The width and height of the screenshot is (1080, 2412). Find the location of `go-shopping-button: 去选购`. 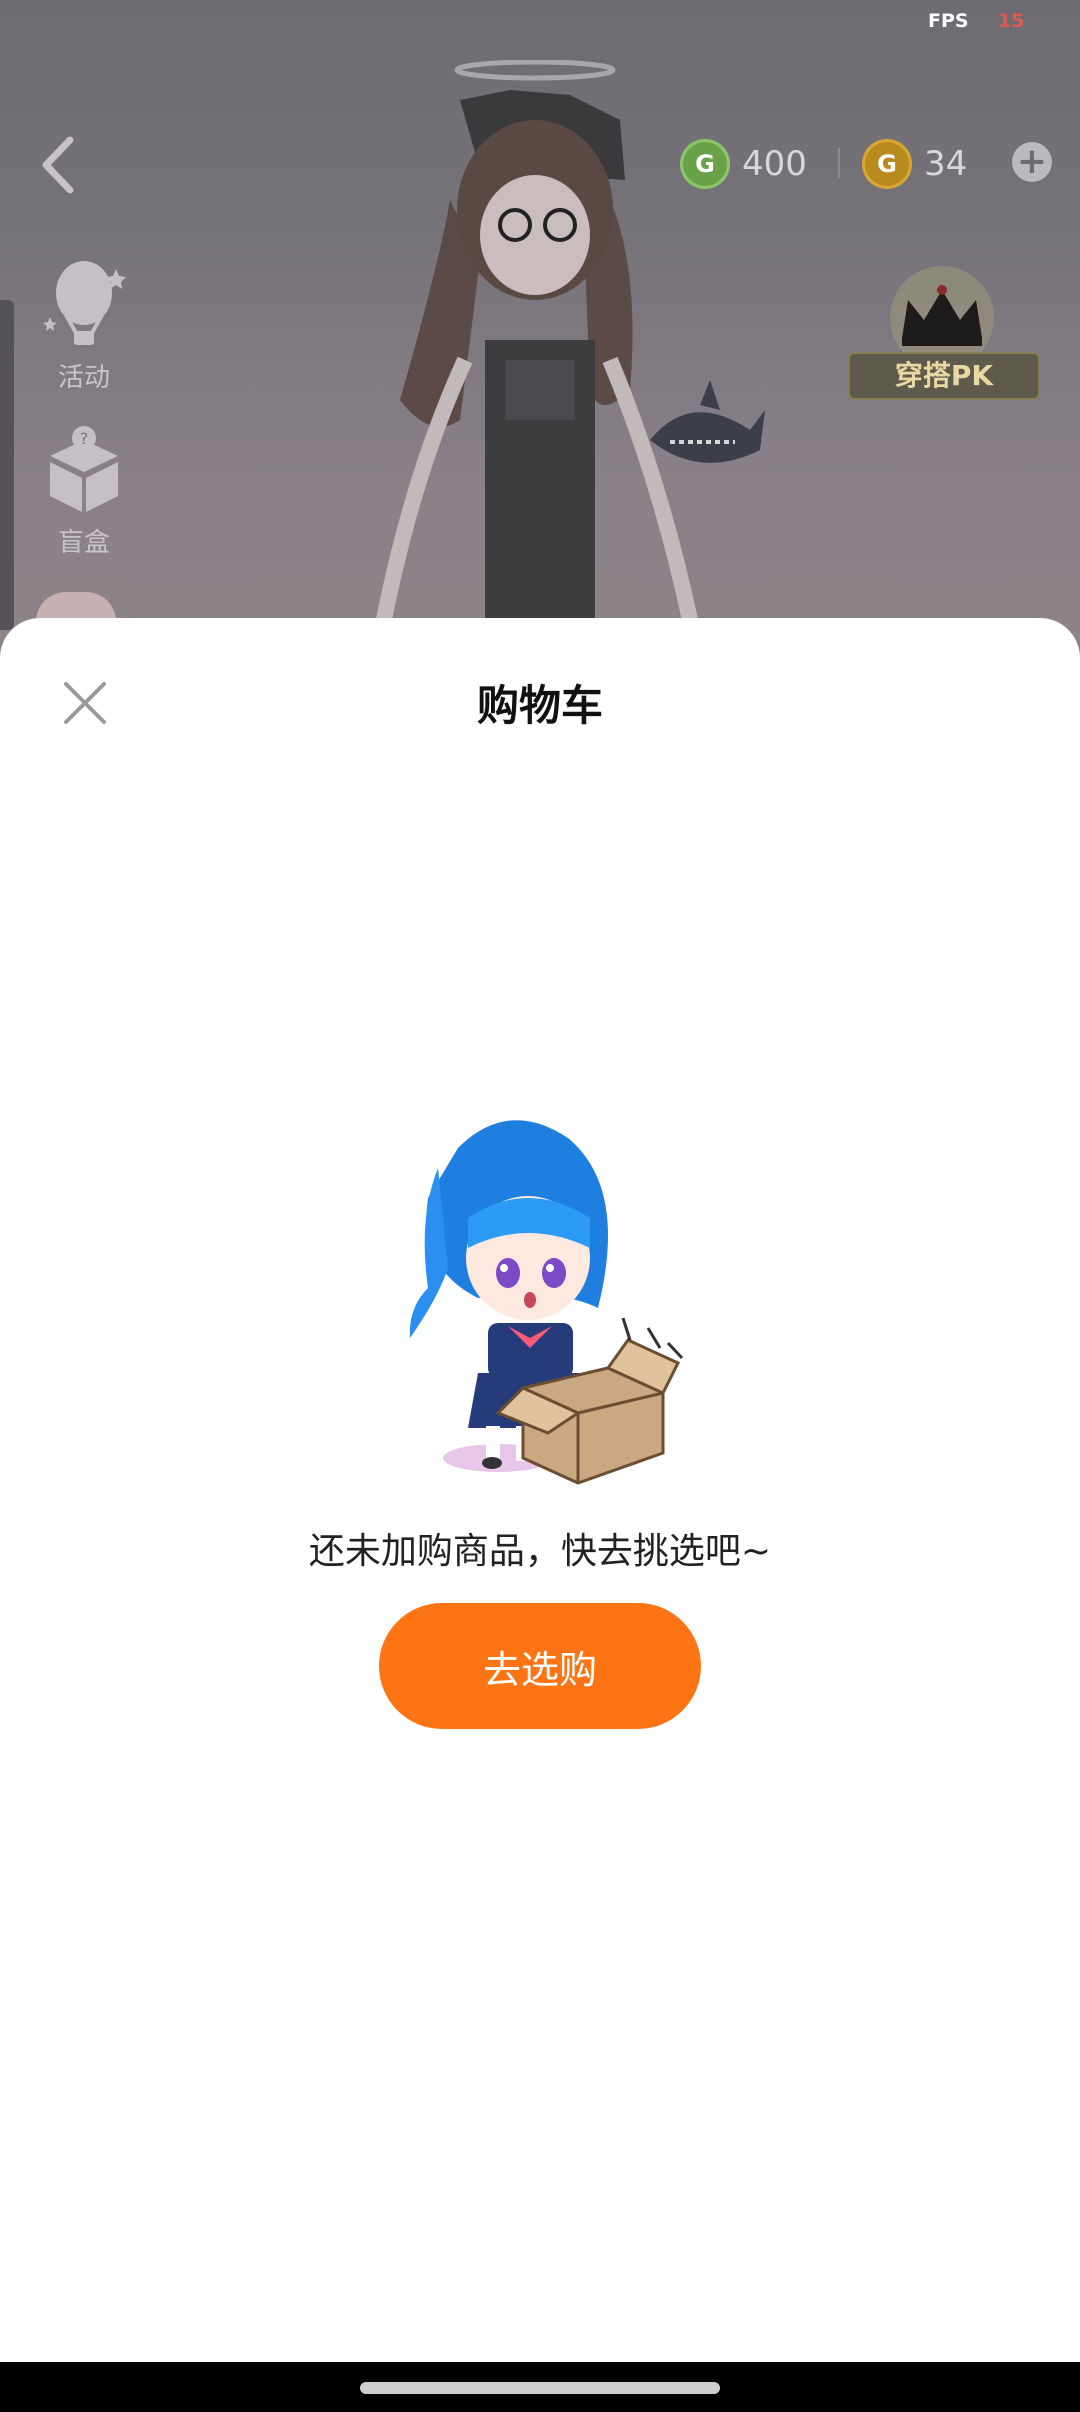

go-shopping-button: 去选购 is located at coordinates (540, 1666).